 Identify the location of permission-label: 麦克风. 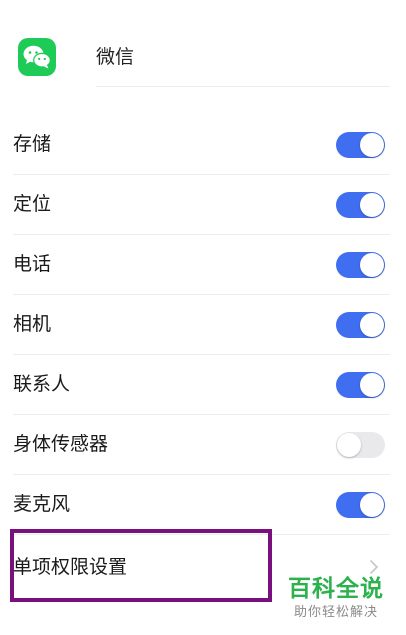
(42, 504).